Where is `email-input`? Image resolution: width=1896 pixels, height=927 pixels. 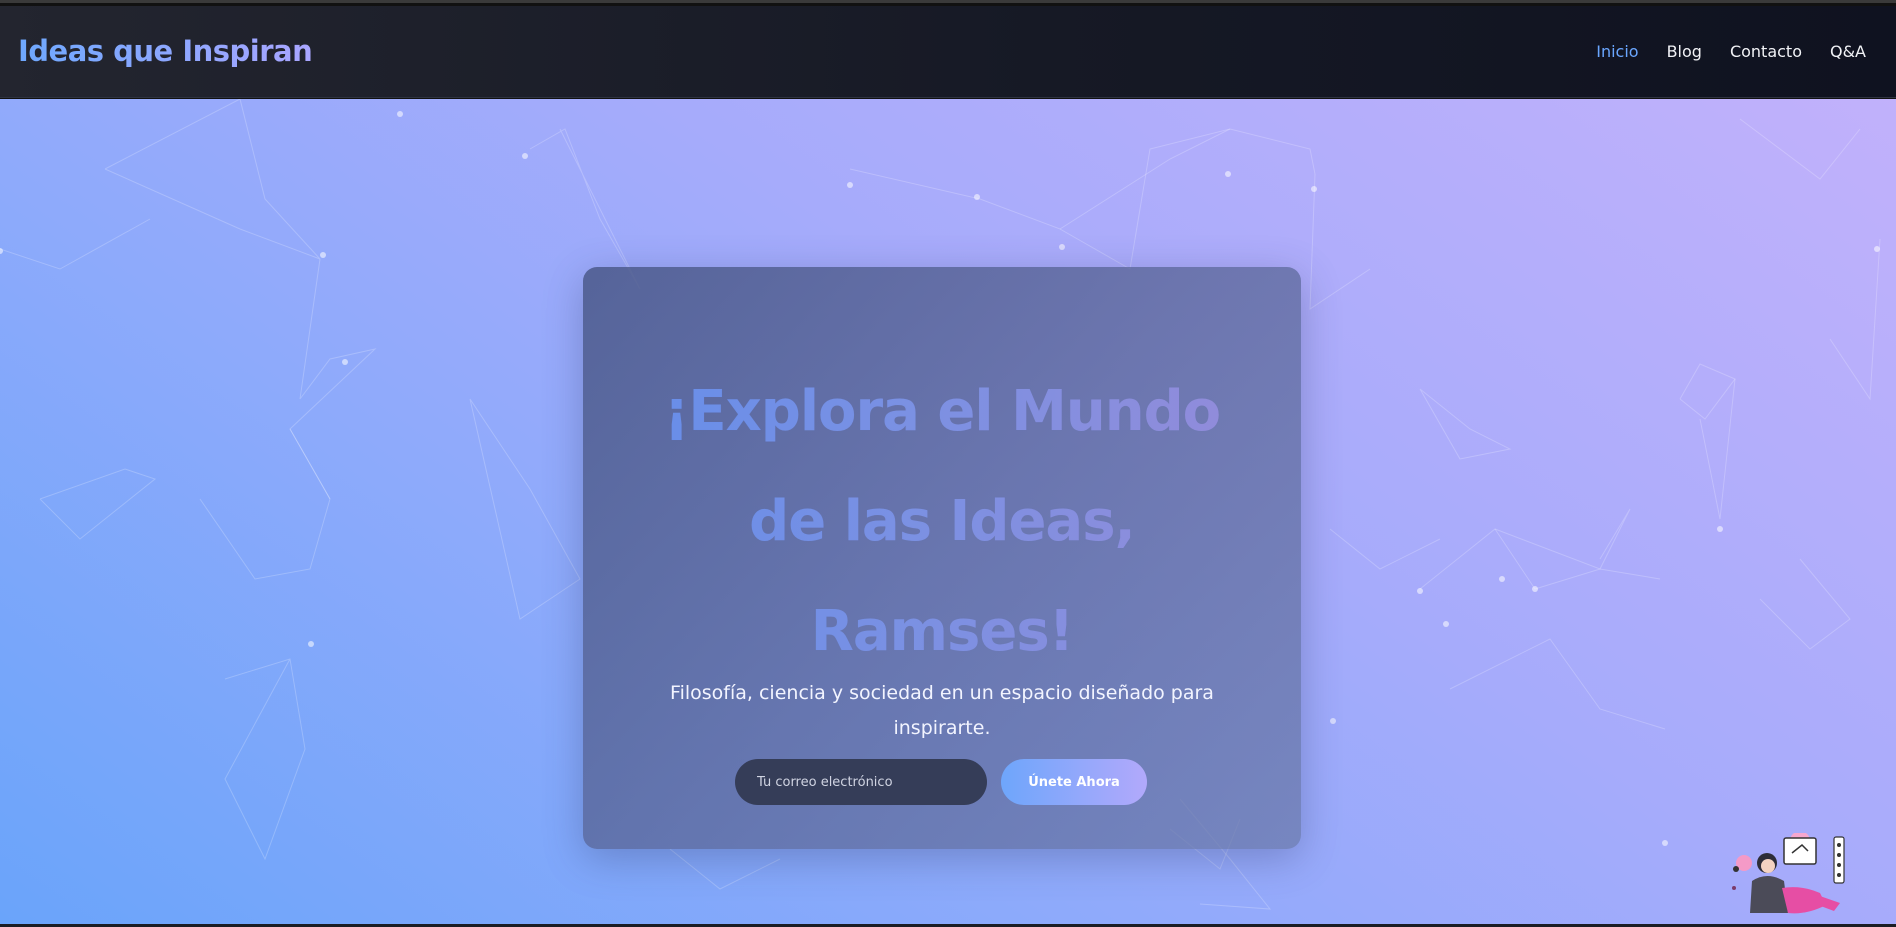 email-input is located at coordinates (861, 782).